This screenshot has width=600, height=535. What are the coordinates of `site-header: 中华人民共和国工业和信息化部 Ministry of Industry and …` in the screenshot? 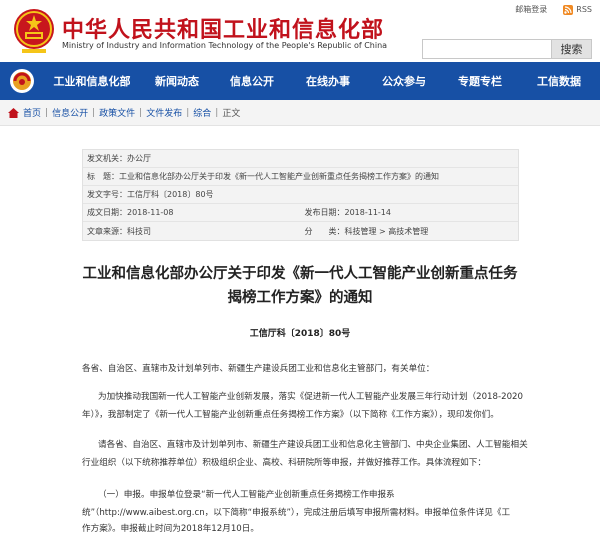 It's located at (300, 31).